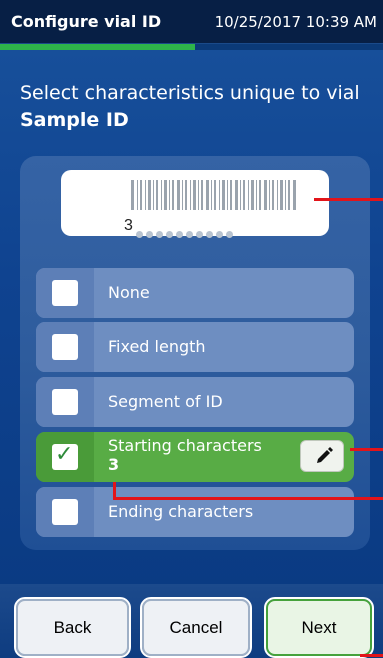 Image resolution: width=383 pixels, height=658 pixels. What do you see at coordinates (128, 225) in the screenshot?
I see `barcode-starting-digit: 3` at bounding box center [128, 225].